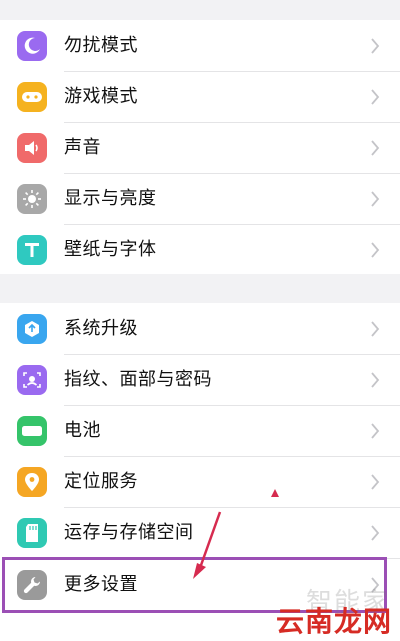 The width and height of the screenshot is (400, 641). I want to click on setting-wallpaper-font: 壁纸与字体, so click(200, 249).